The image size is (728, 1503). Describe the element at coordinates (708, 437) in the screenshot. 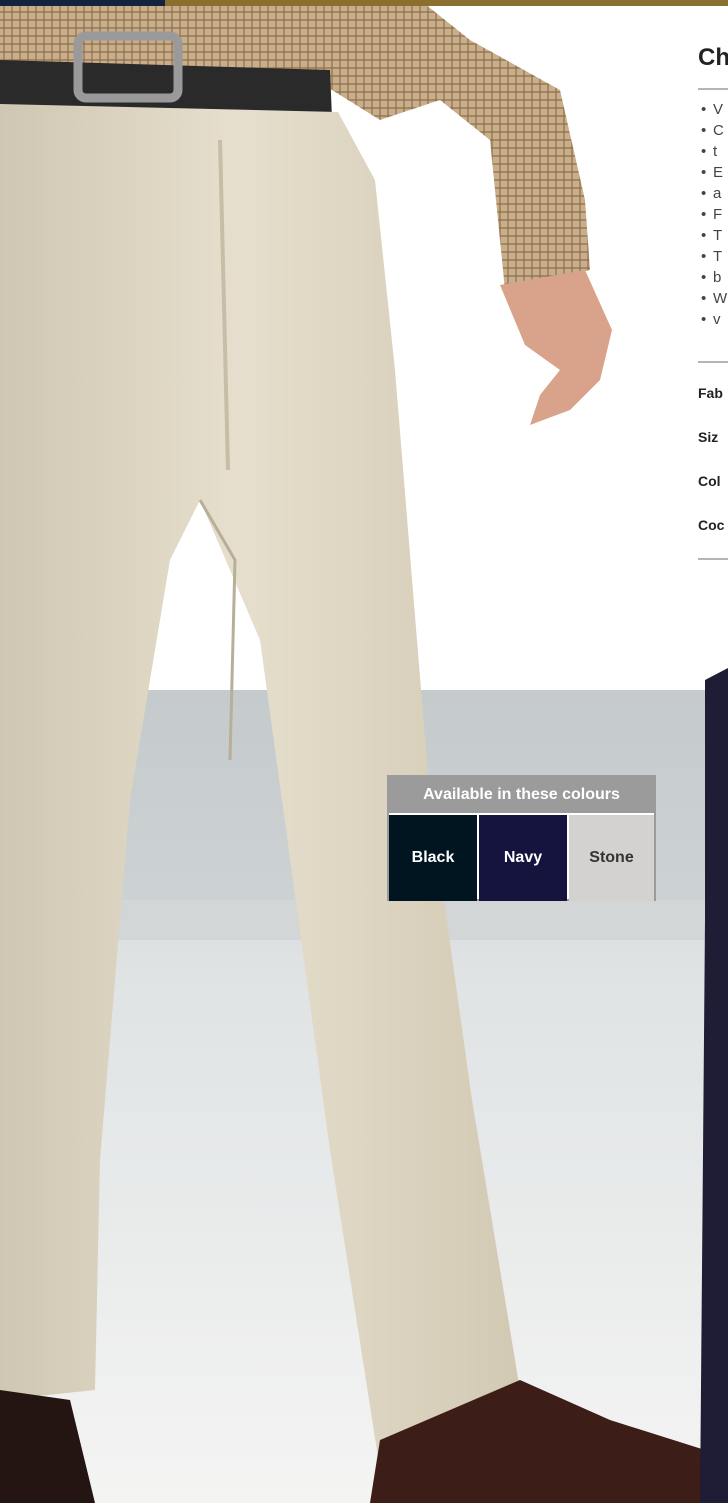

I see `spec-sizes-label: Siz` at that location.